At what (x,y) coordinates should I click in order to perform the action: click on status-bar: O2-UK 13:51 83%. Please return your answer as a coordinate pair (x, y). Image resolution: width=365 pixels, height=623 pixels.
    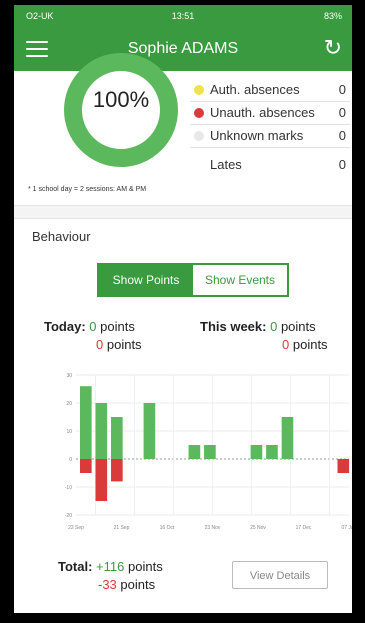
    Looking at the image, I should click on (183, 16).